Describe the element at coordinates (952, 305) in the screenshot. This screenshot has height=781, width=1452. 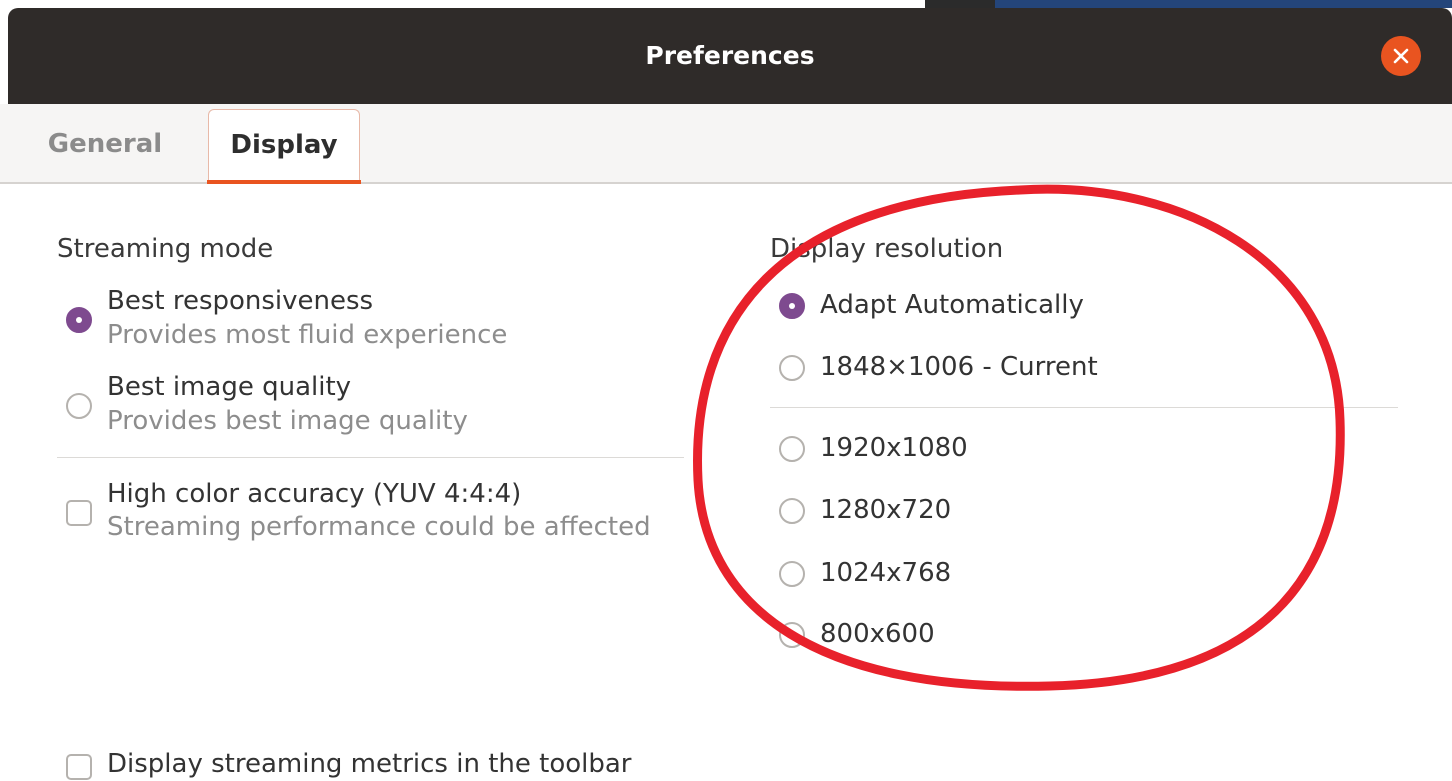
I see `resolution-label-adapt: Adapt Automatically` at that location.